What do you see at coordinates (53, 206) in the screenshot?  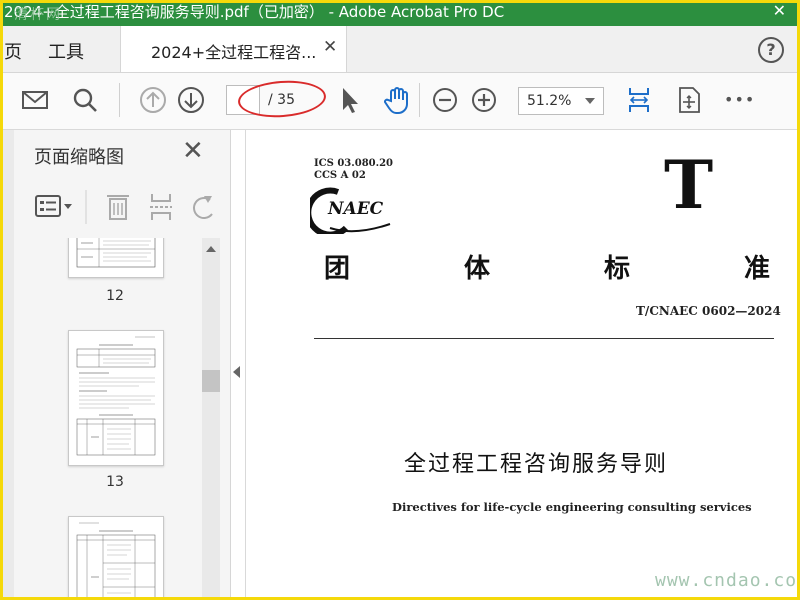 I see `options-menu-icon` at bounding box center [53, 206].